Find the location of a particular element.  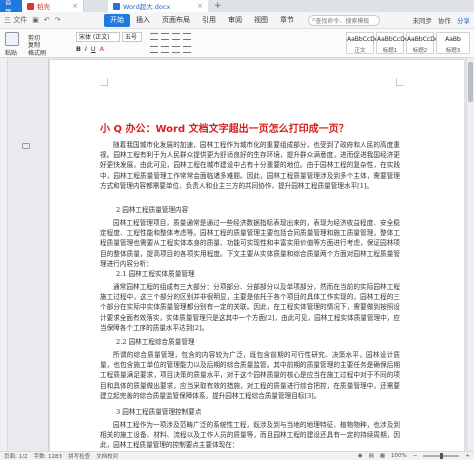

heading-section-2: 2 园林工程质量管理内容 is located at coordinates (152, 210).